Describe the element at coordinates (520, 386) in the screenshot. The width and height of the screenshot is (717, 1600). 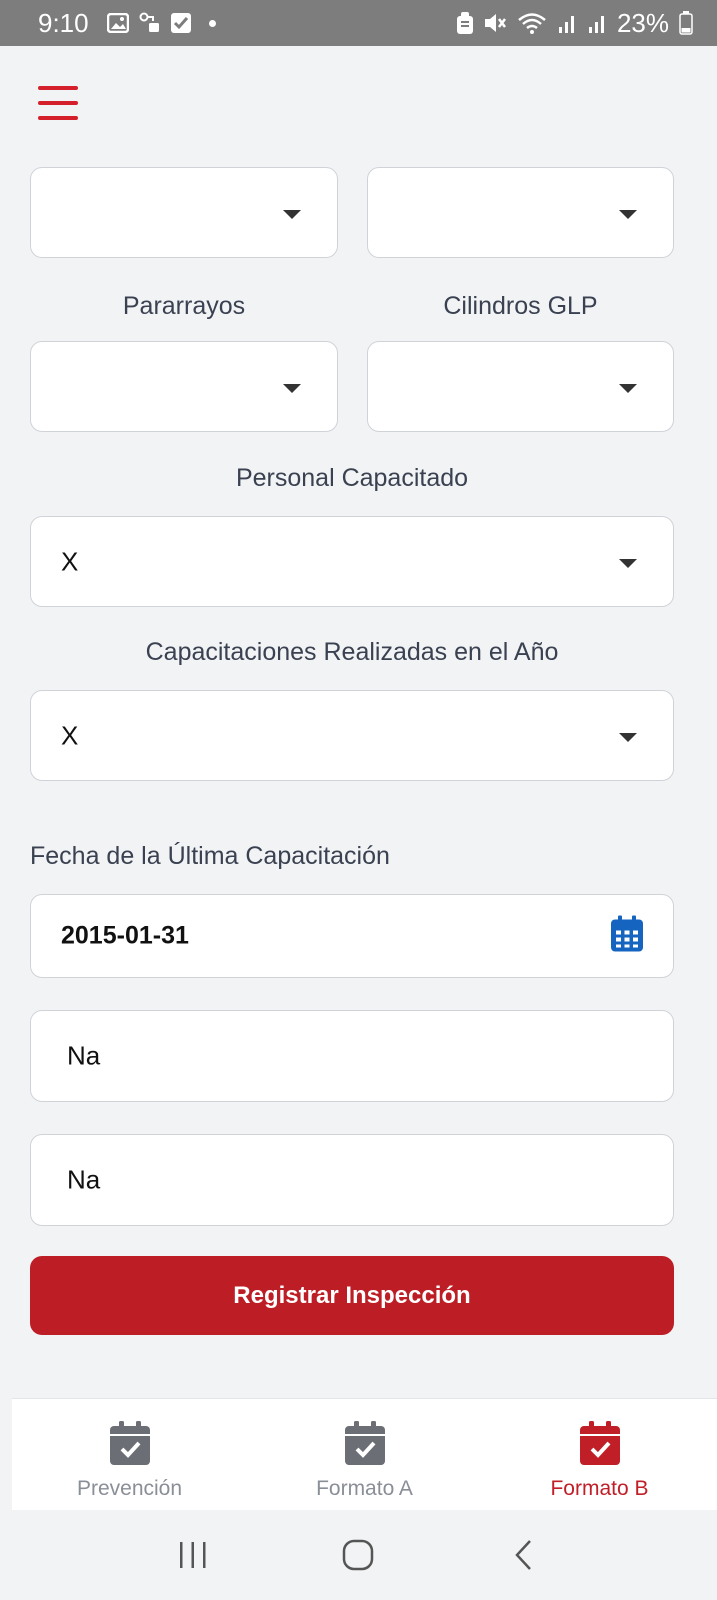
I see `cilindros-select` at that location.